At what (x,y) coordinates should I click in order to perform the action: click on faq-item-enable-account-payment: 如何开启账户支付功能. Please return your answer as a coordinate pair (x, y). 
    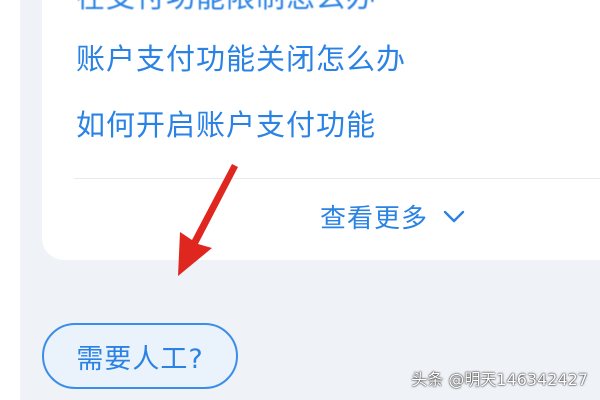
    Looking at the image, I should click on (226, 125).